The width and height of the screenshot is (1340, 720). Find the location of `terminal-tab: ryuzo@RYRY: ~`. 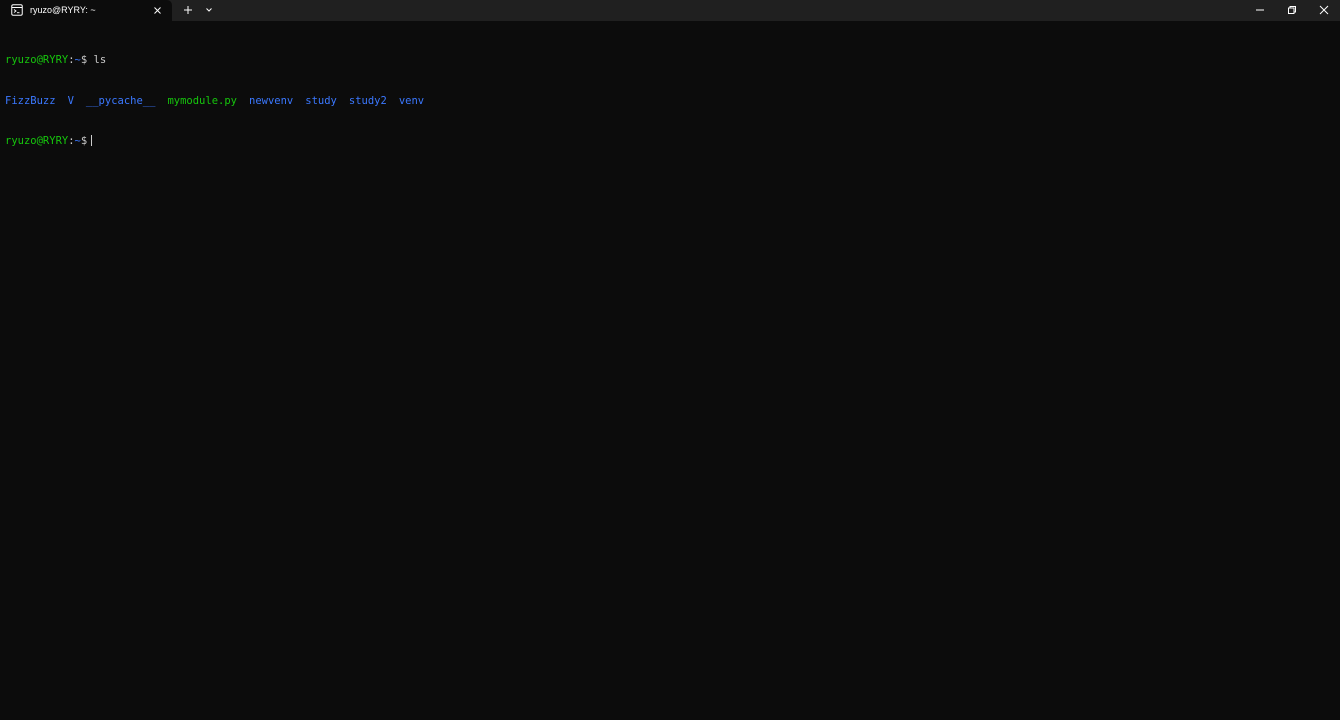

terminal-tab: ryuzo@RYRY: ~ is located at coordinates (86, 10).